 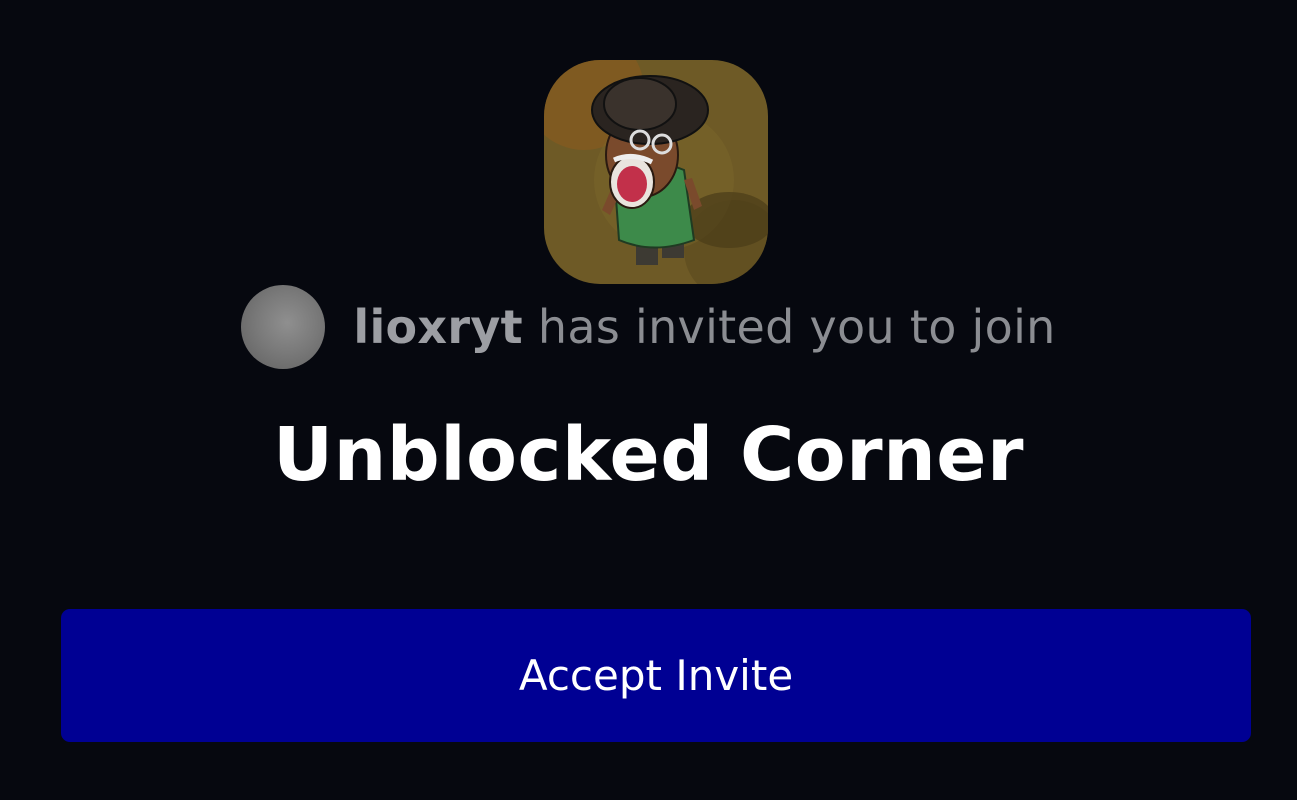 What do you see at coordinates (656, 172) in the screenshot?
I see `server-icon` at bounding box center [656, 172].